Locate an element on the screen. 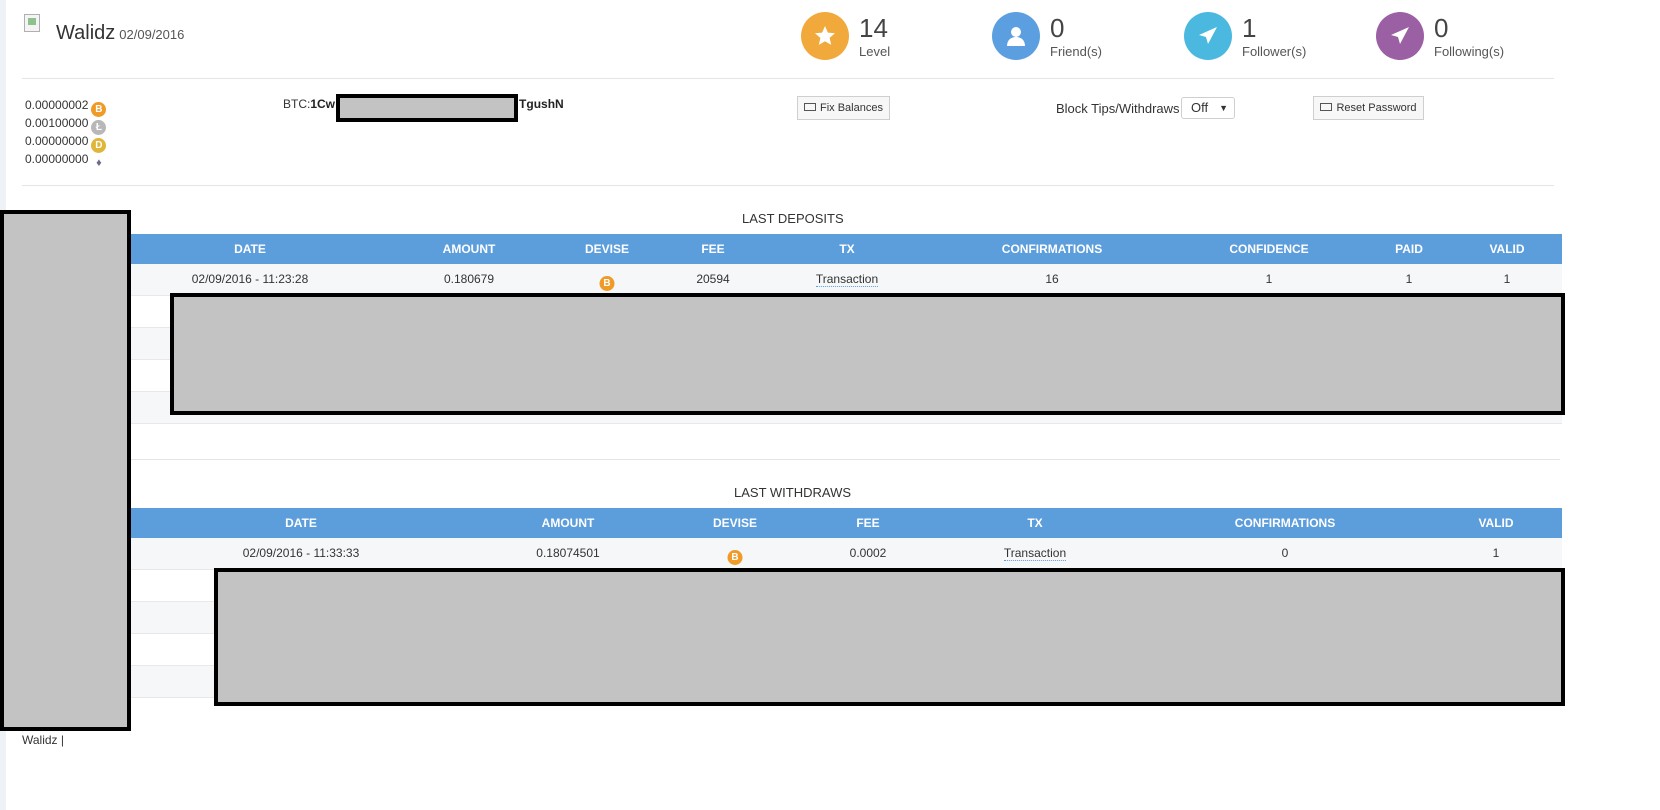  profile-date: 02/09/2016 is located at coordinates (152, 34).